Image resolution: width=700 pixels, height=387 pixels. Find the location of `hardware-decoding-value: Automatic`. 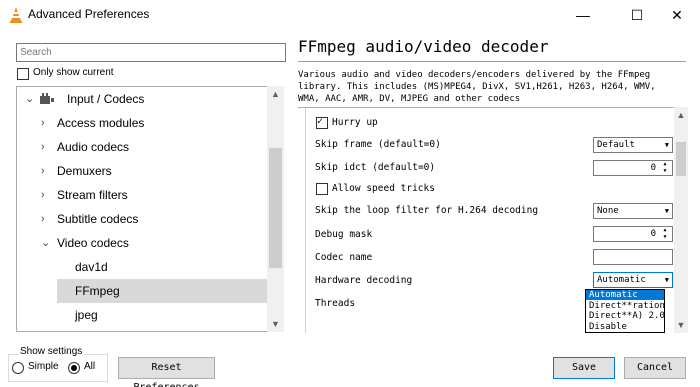

hardware-decoding-value: Automatic is located at coordinates (621, 280).